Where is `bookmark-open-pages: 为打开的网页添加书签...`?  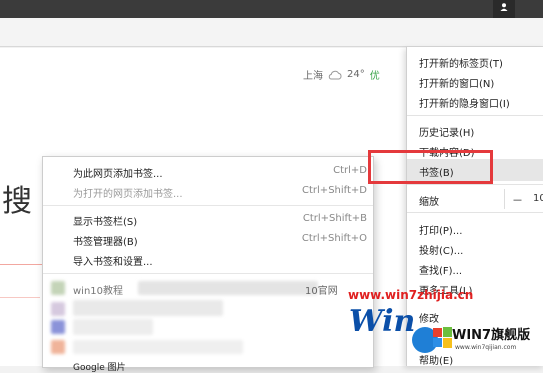
bookmark-open-pages: 为打开的网页添加书签... is located at coordinates (128, 192).